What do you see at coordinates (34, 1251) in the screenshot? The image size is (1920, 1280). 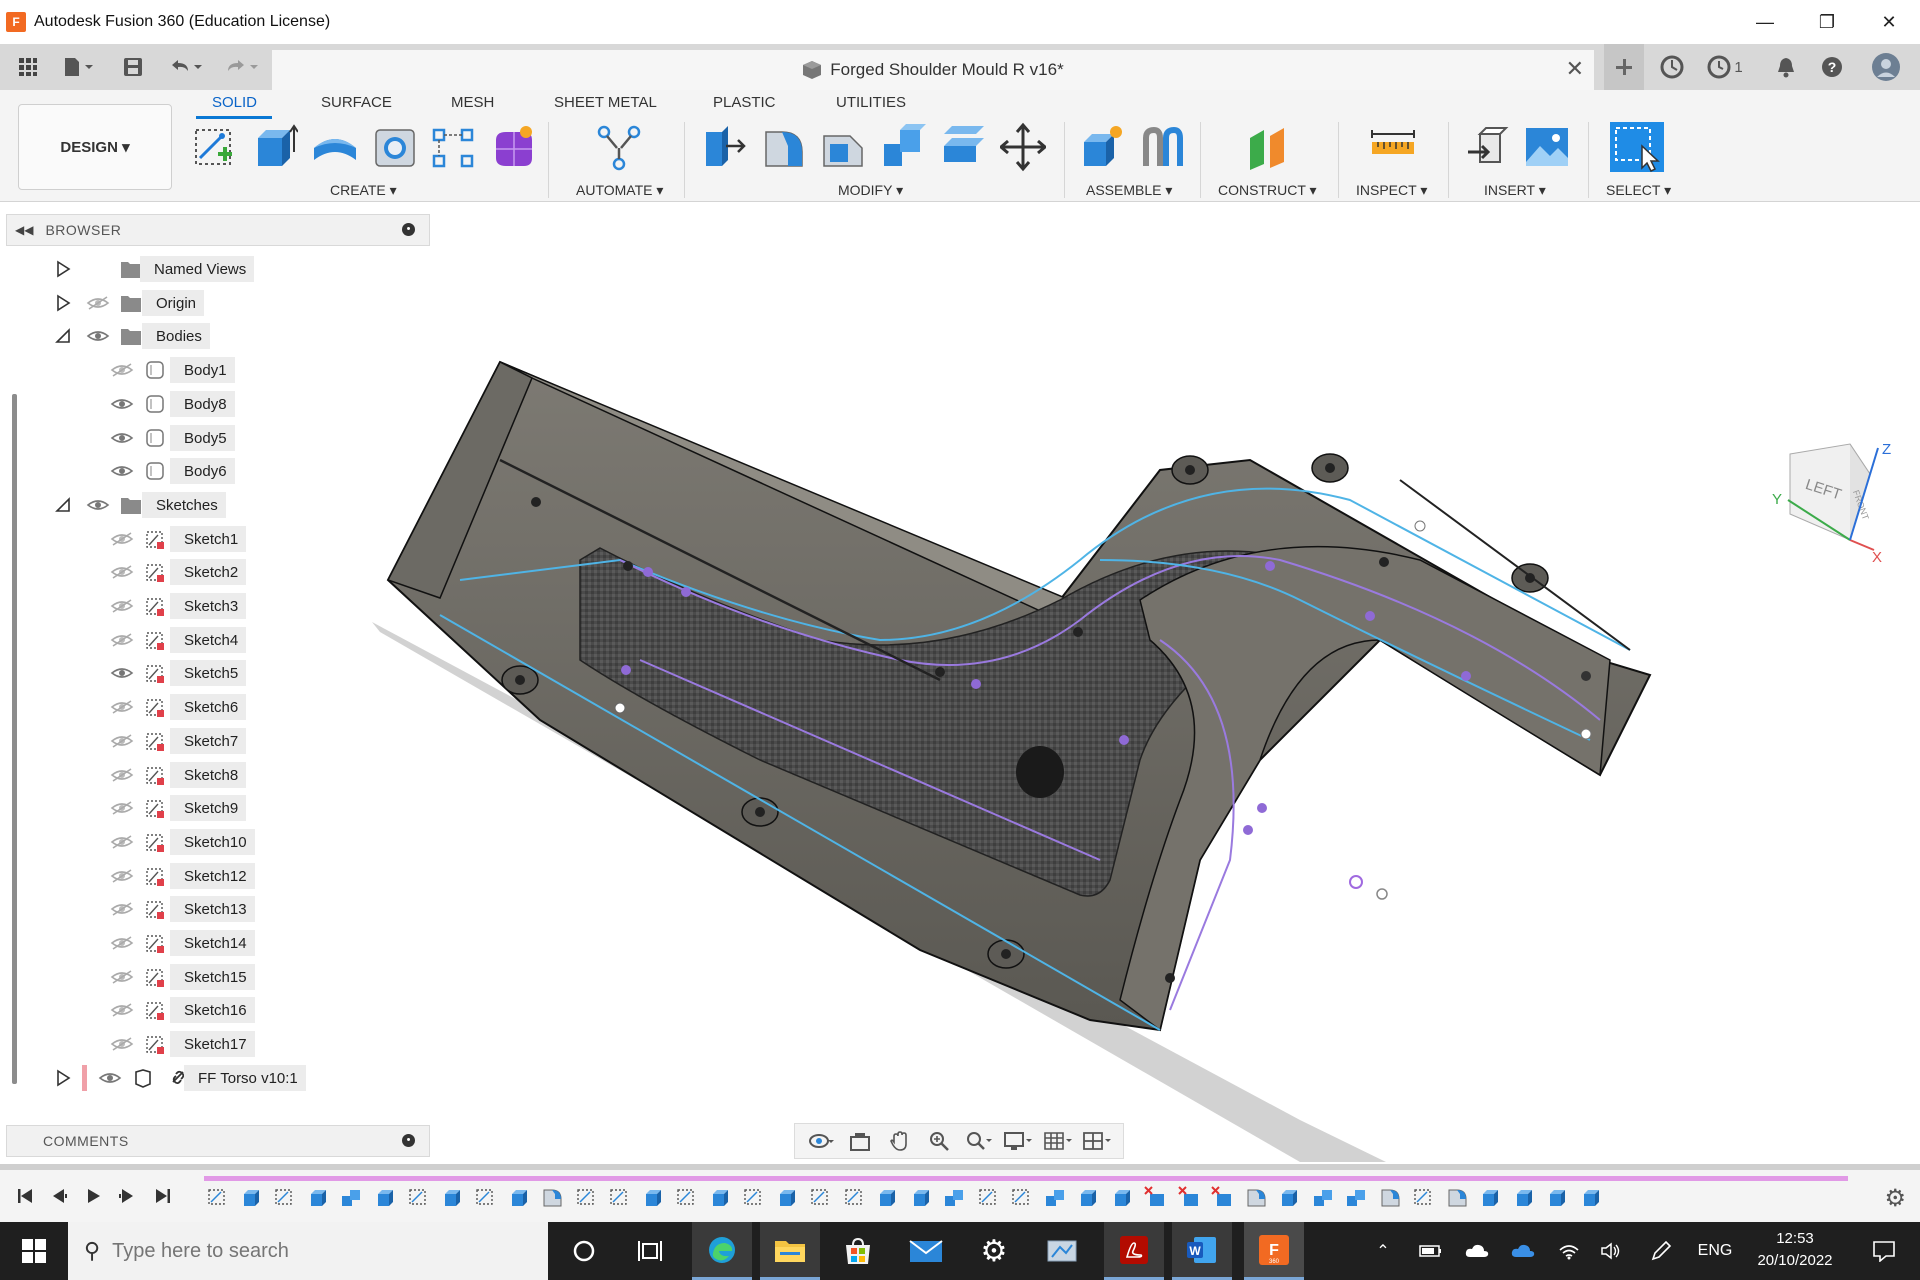 I see `windows-start-button` at bounding box center [34, 1251].